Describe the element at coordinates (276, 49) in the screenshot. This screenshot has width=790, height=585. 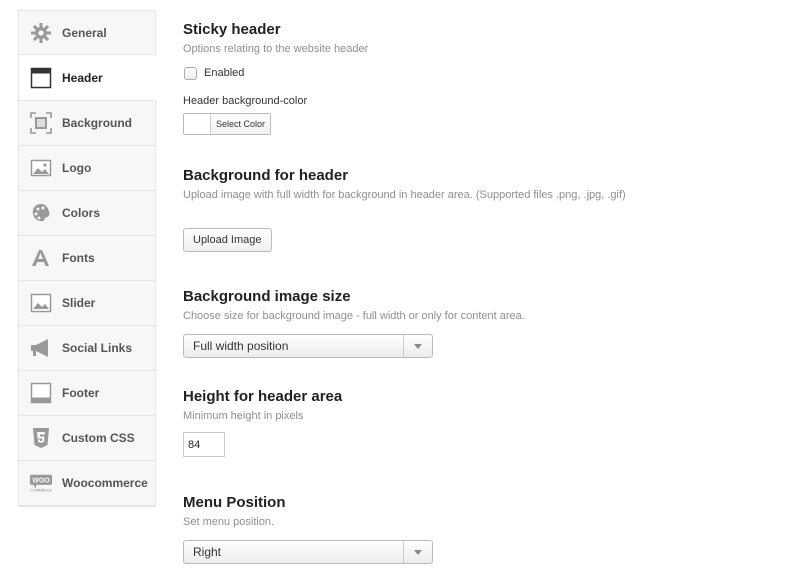
I see `sticky-header-description: Options relating to the website header` at that location.